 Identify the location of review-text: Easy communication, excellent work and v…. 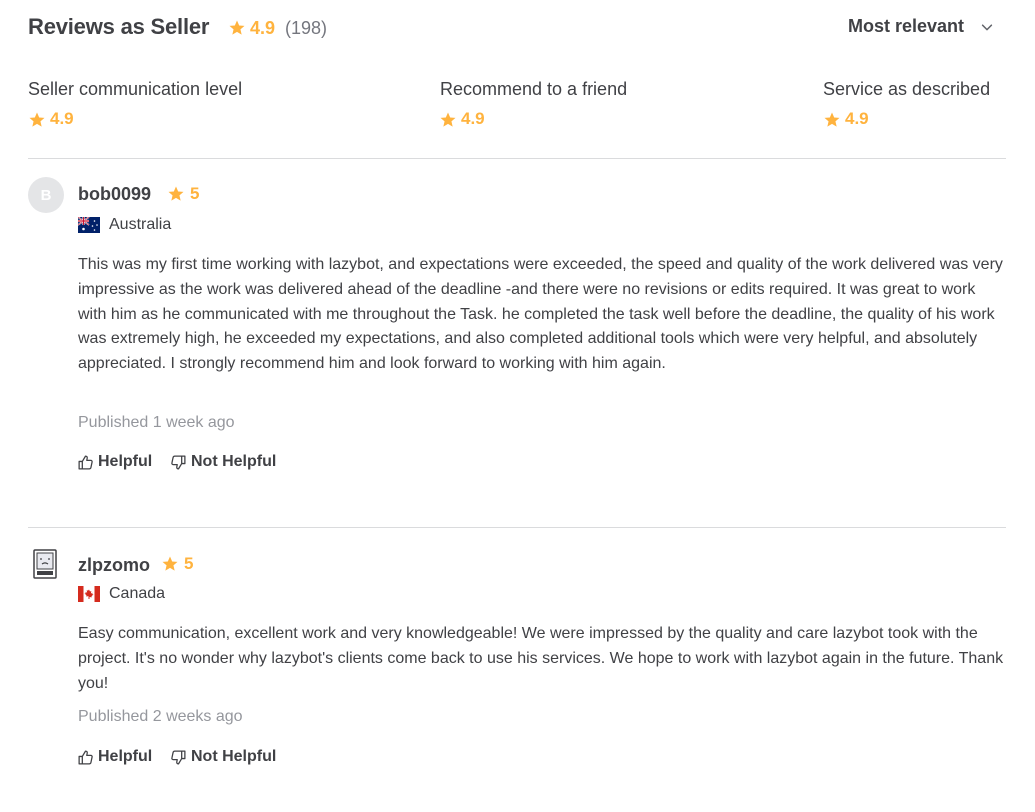
(541, 658).